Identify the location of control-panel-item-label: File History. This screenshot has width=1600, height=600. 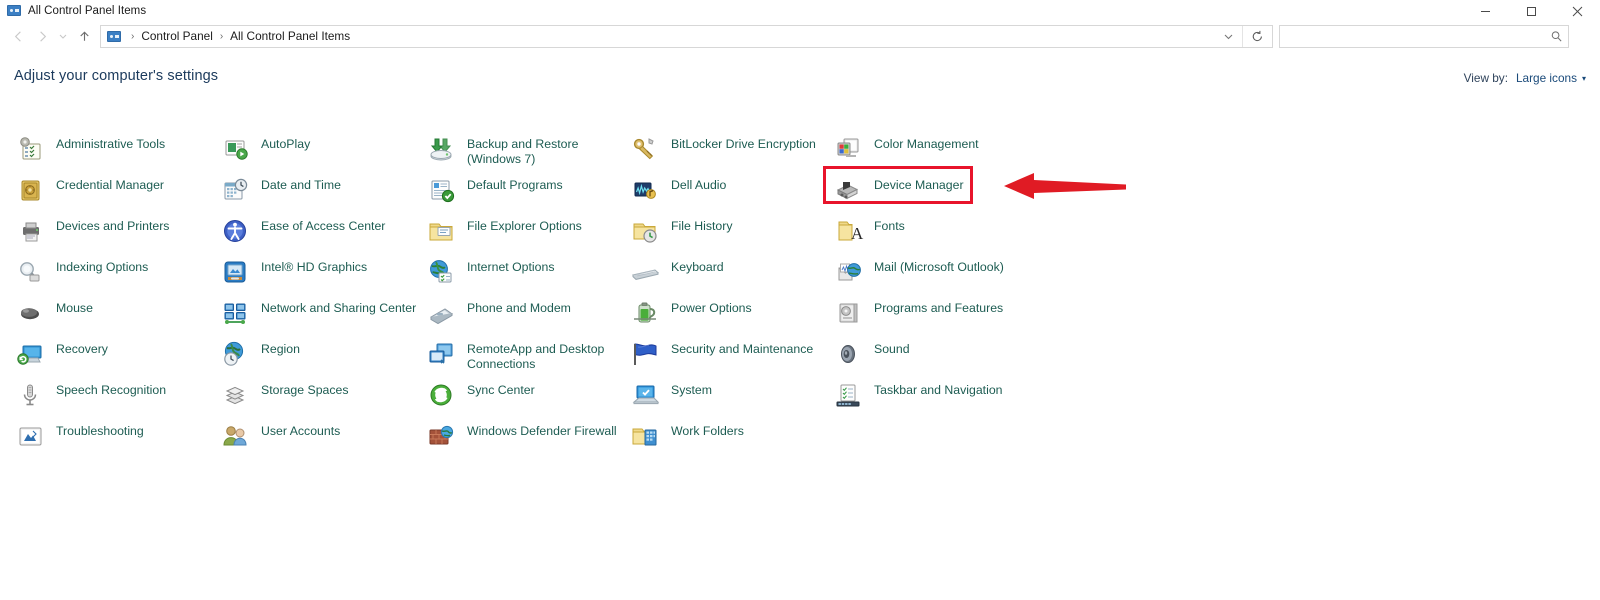
(702, 224).